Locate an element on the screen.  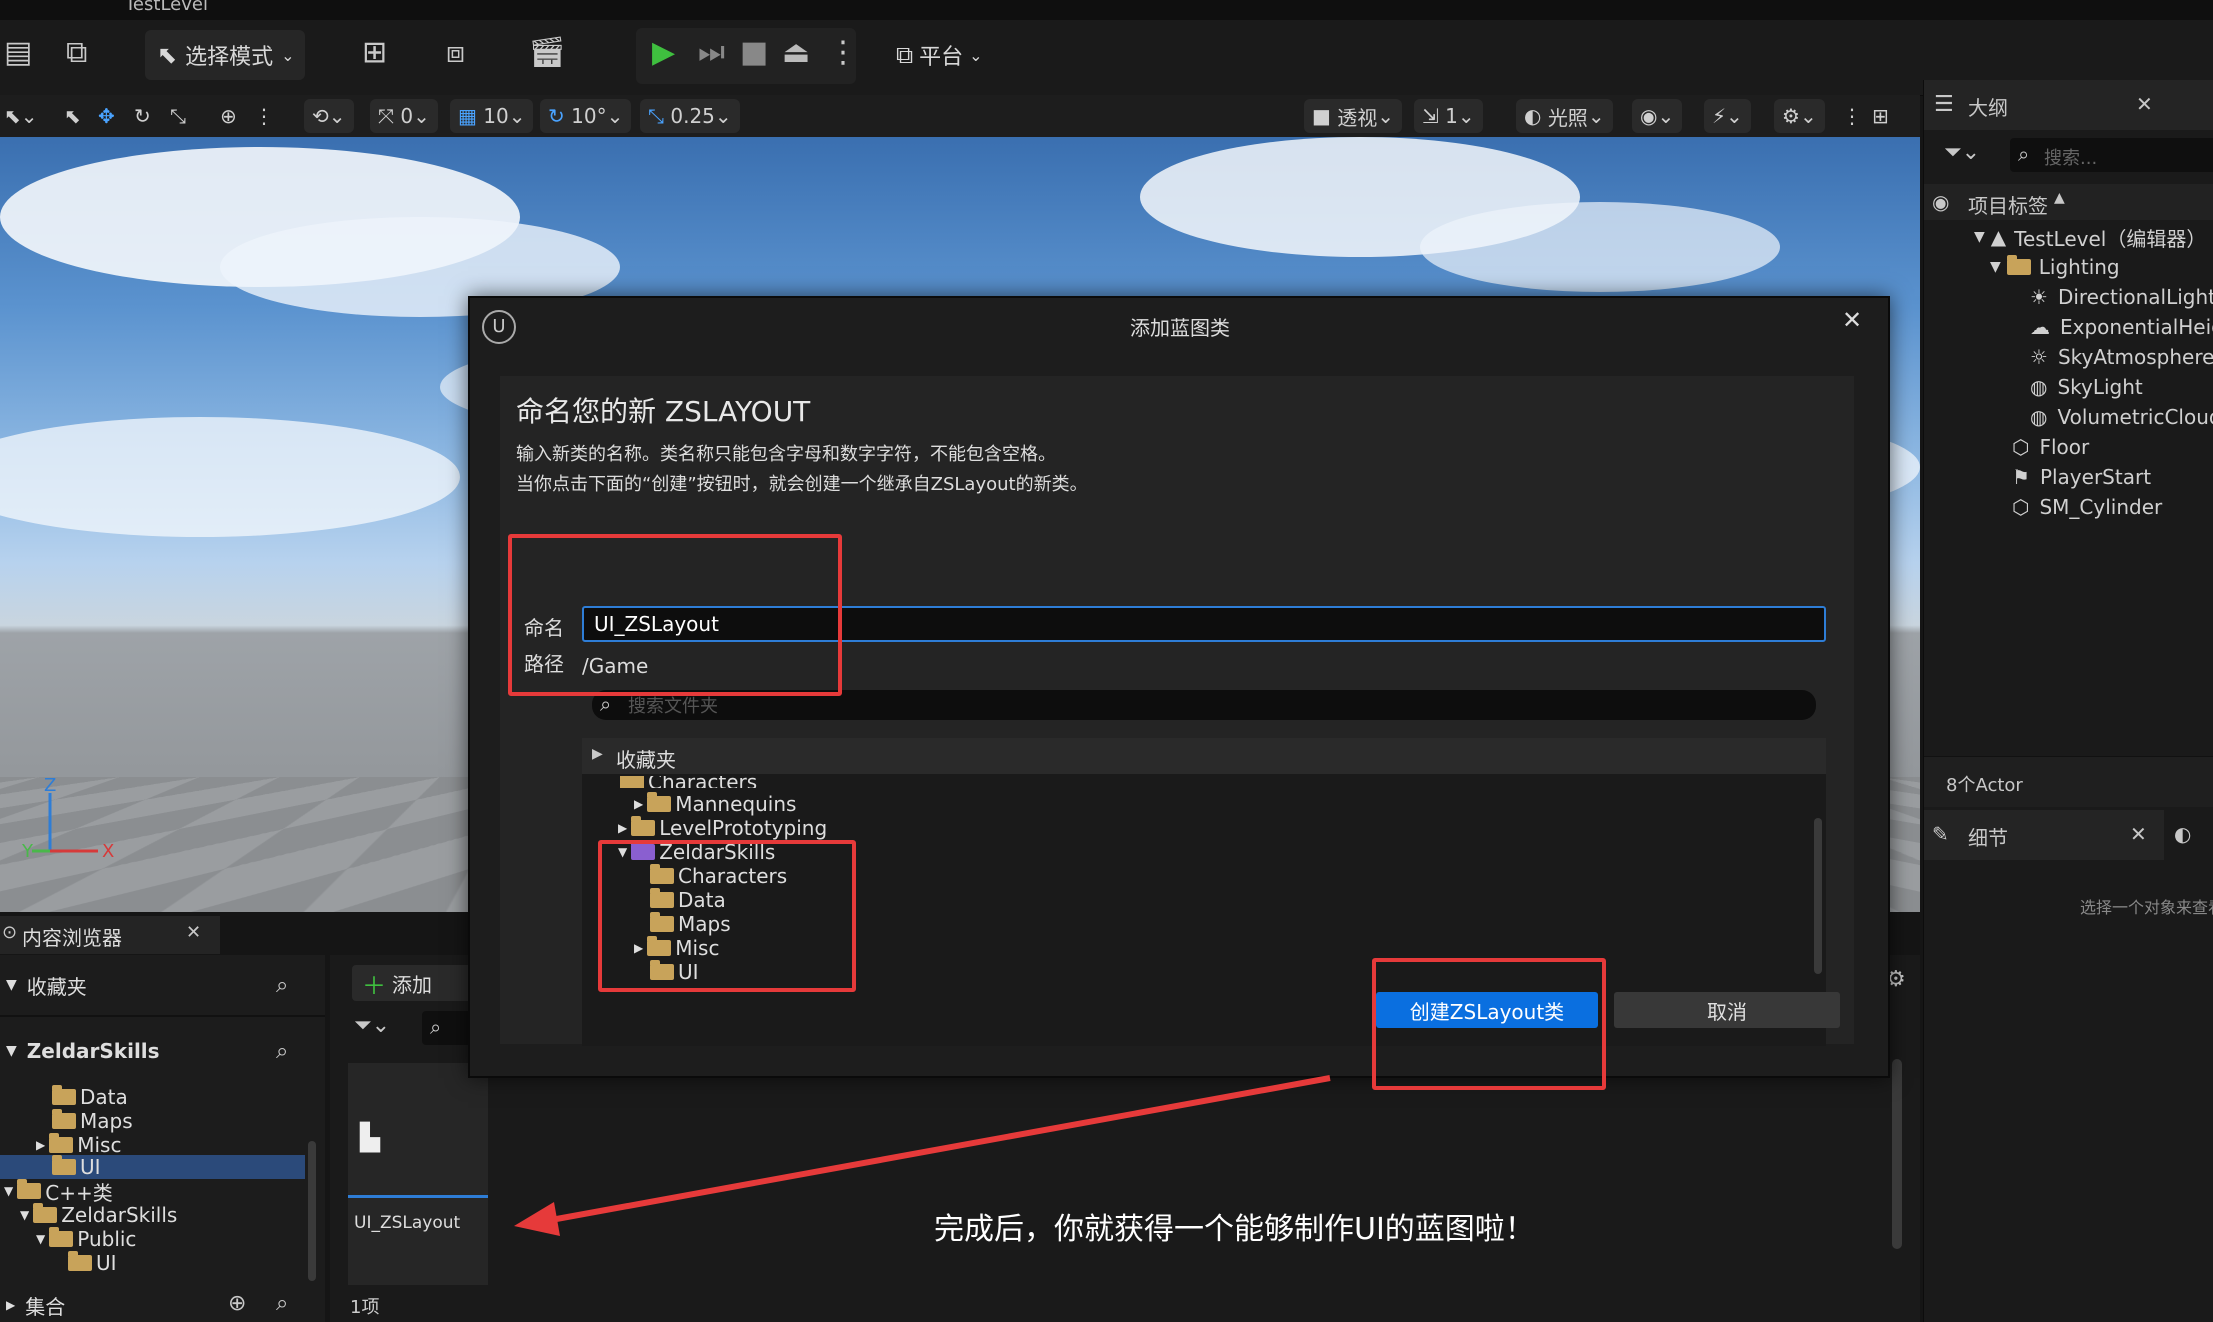
more-options-icon: ⋮ is located at coordinates (843, 53).